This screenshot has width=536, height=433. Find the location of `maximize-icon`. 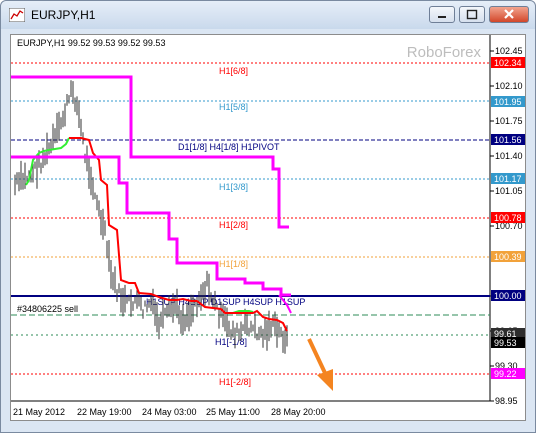

maximize-icon is located at coordinates (472, 14).